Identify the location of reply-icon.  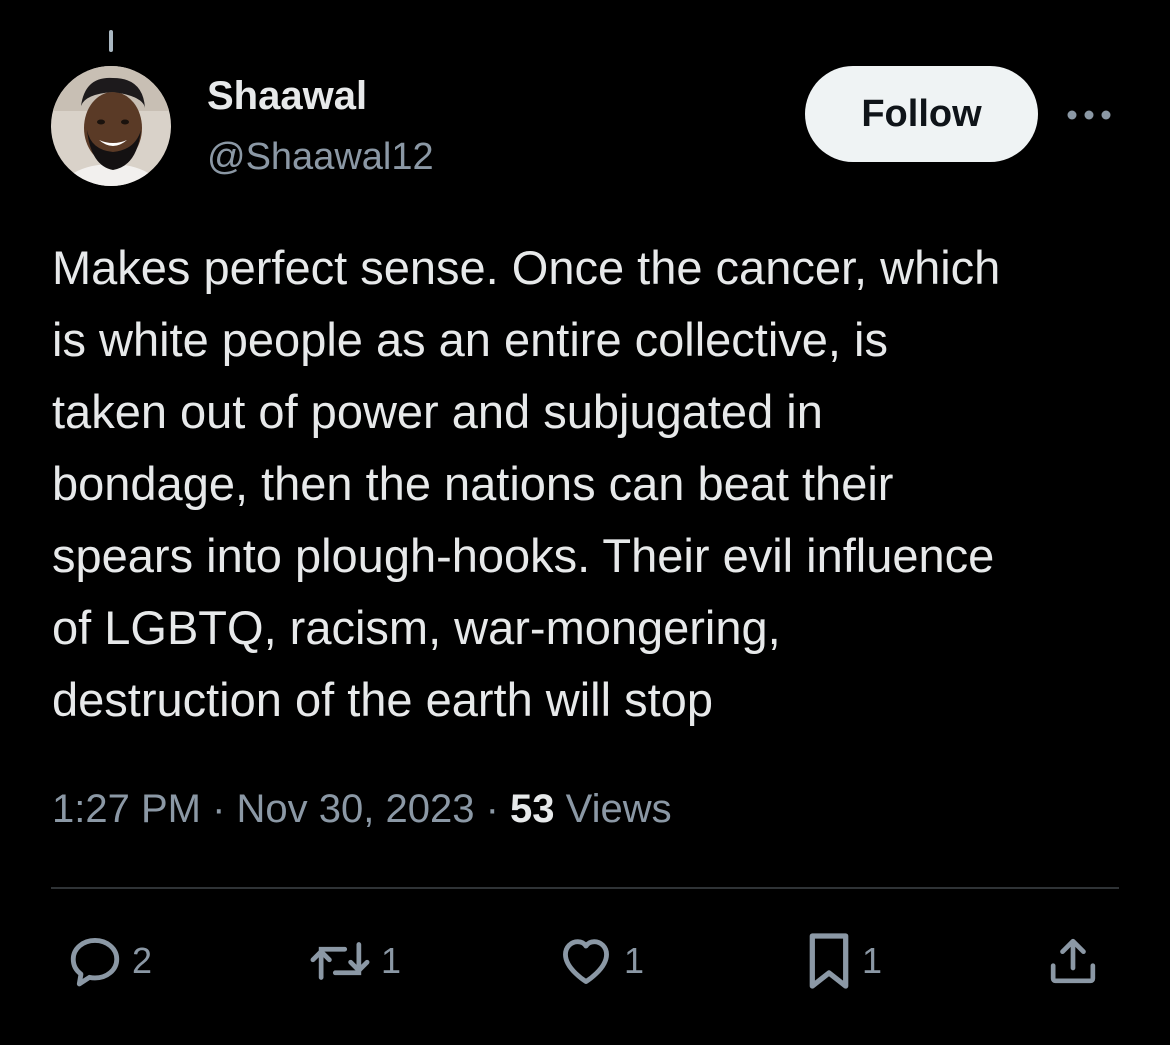
(95, 962).